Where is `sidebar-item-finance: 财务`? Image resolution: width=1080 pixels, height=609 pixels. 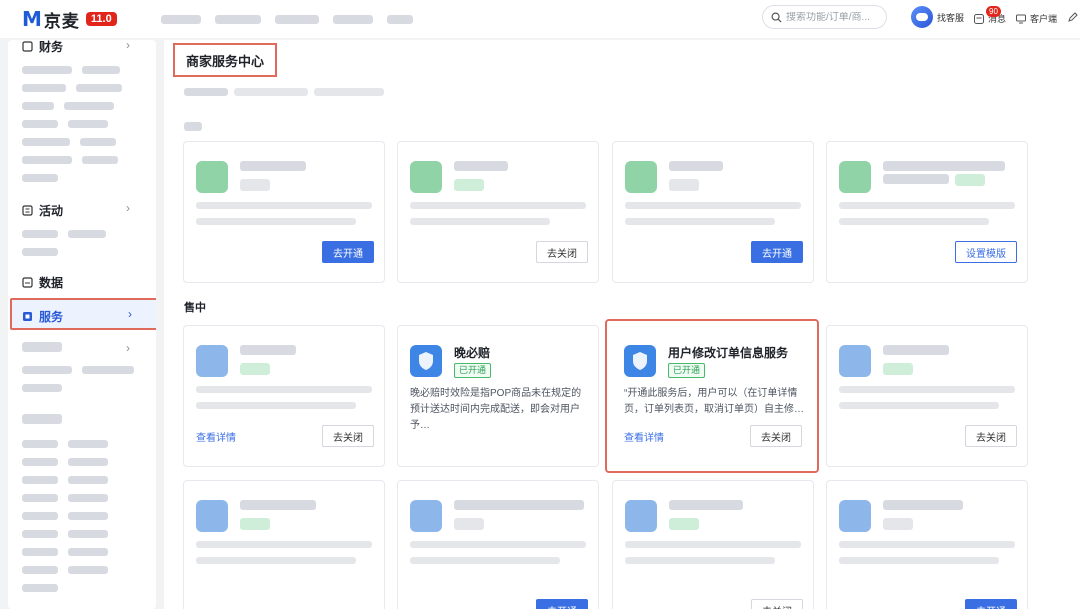 sidebar-item-finance: 财务 is located at coordinates (42, 47).